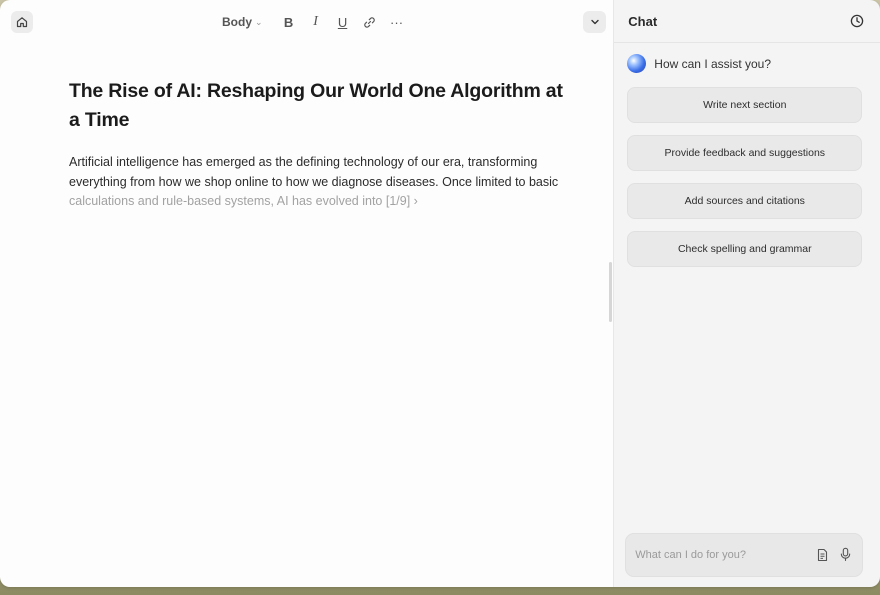 This screenshot has width=880, height=595. What do you see at coordinates (397, 22) in the screenshot?
I see `more-options-button: ···` at bounding box center [397, 22].